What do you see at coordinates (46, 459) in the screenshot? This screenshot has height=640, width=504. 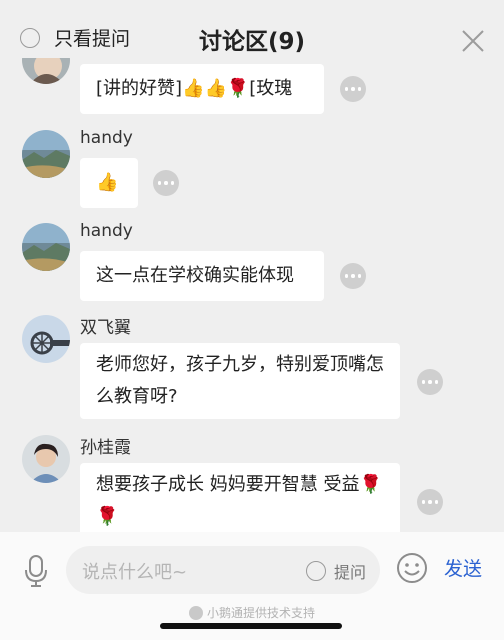 I see `person-avatar` at bounding box center [46, 459].